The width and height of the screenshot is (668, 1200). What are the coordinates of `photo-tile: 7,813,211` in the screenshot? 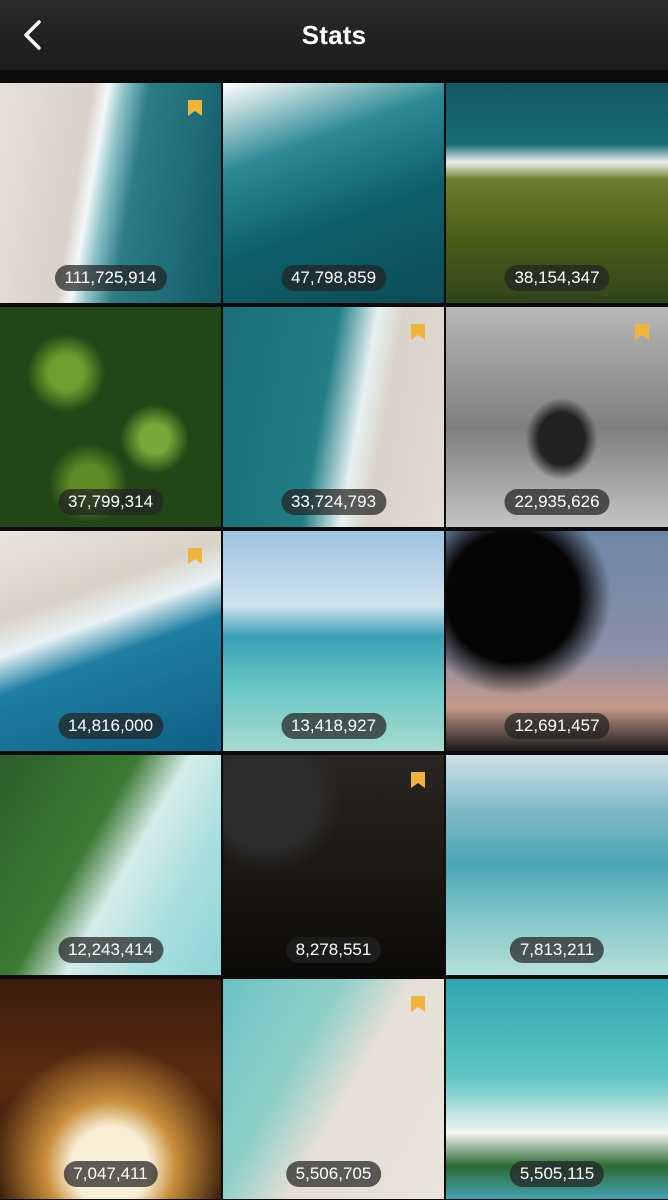 It's located at (557, 865).